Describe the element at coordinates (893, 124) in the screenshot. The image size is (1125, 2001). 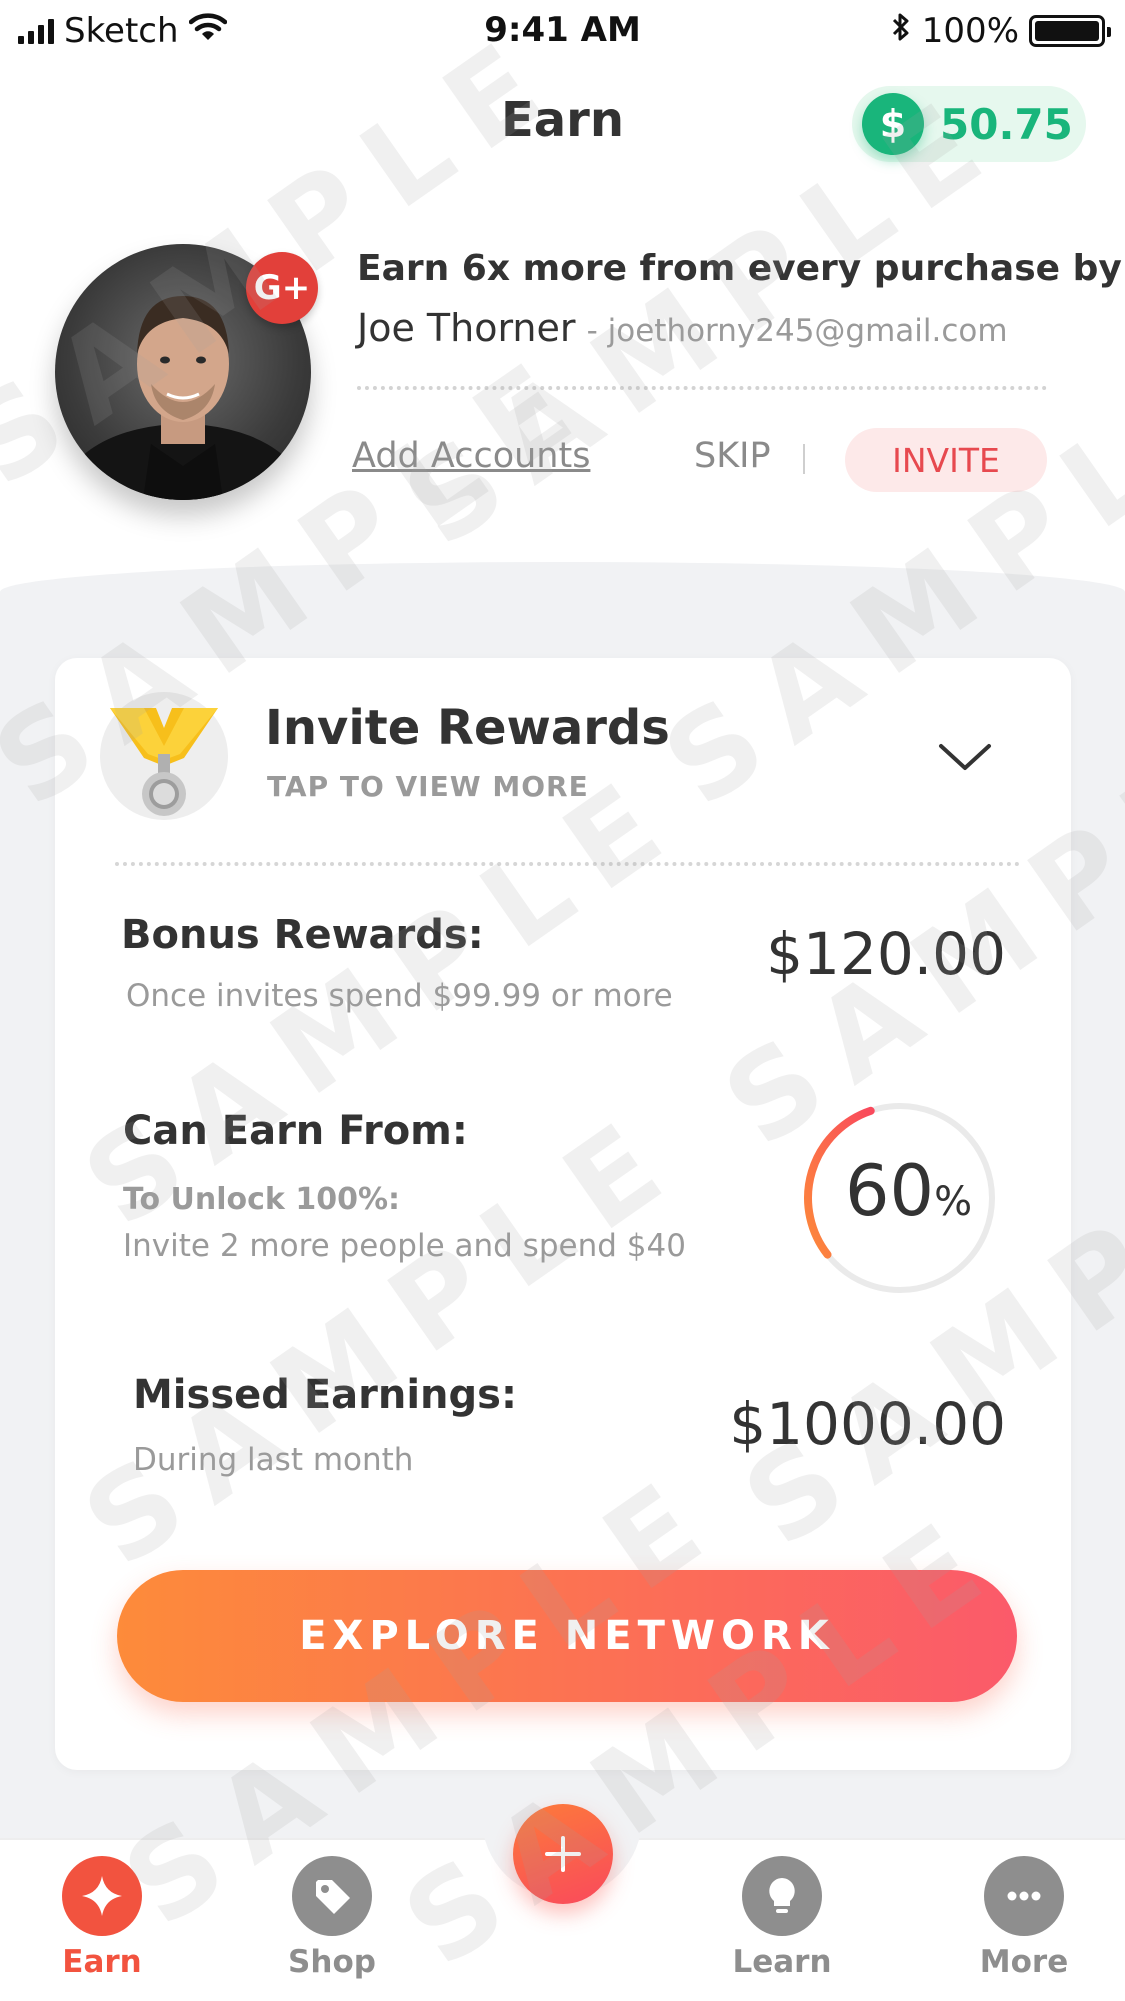
I see `dollar-icon: $` at that location.